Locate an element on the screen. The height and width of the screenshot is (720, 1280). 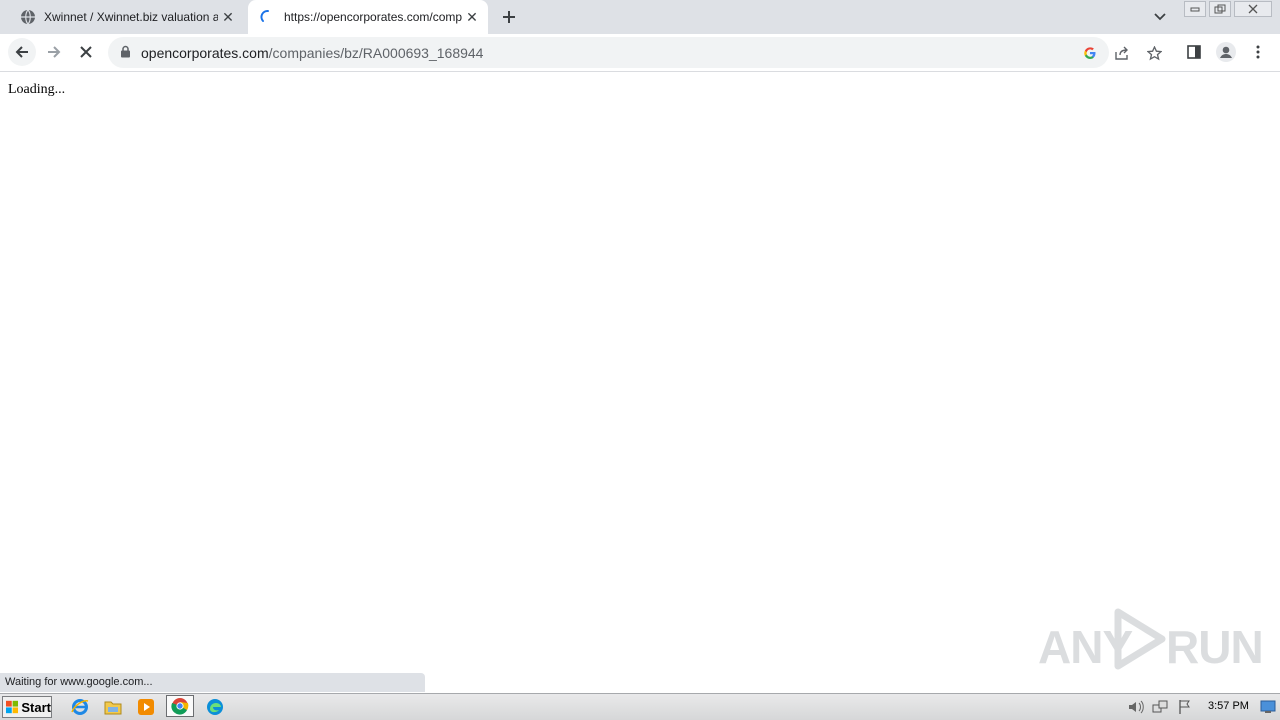
side-panel-icon is located at coordinates (1194, 52).